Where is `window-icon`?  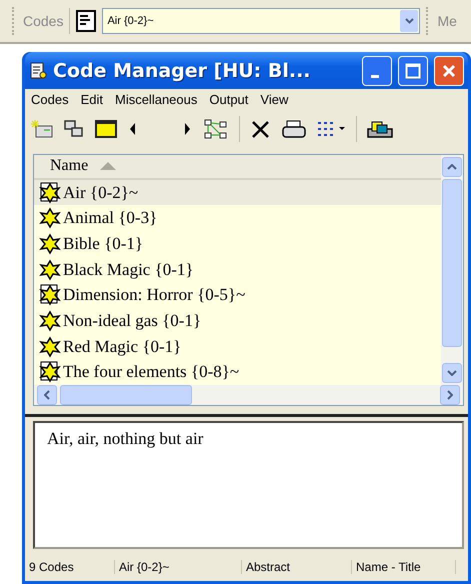 window-icon is located at coordinates (106, 129).